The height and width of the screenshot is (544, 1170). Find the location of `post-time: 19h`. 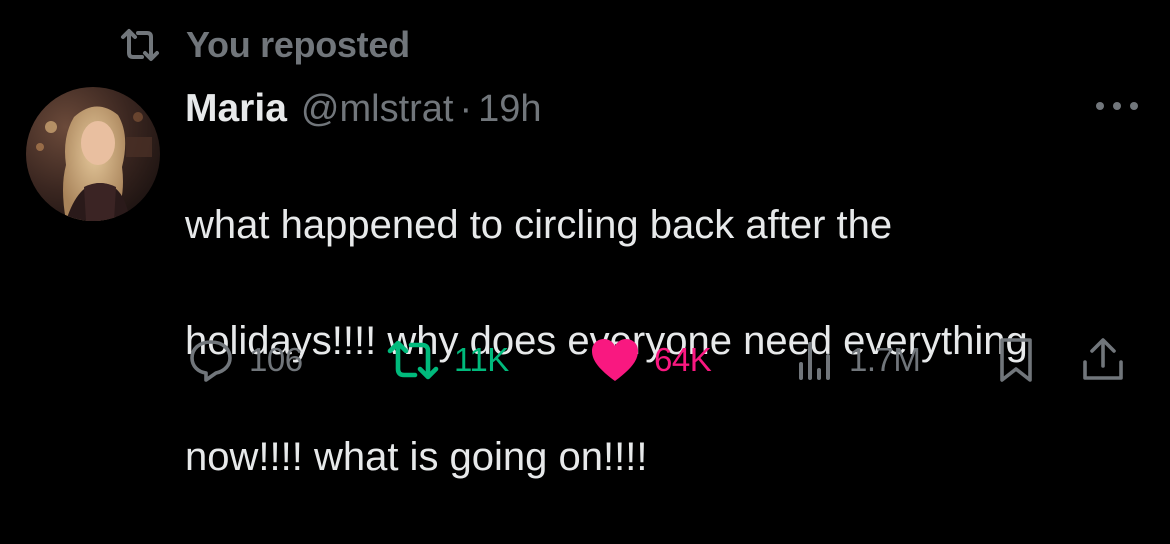

post-time: 19h is located at coordinates (509, 109).